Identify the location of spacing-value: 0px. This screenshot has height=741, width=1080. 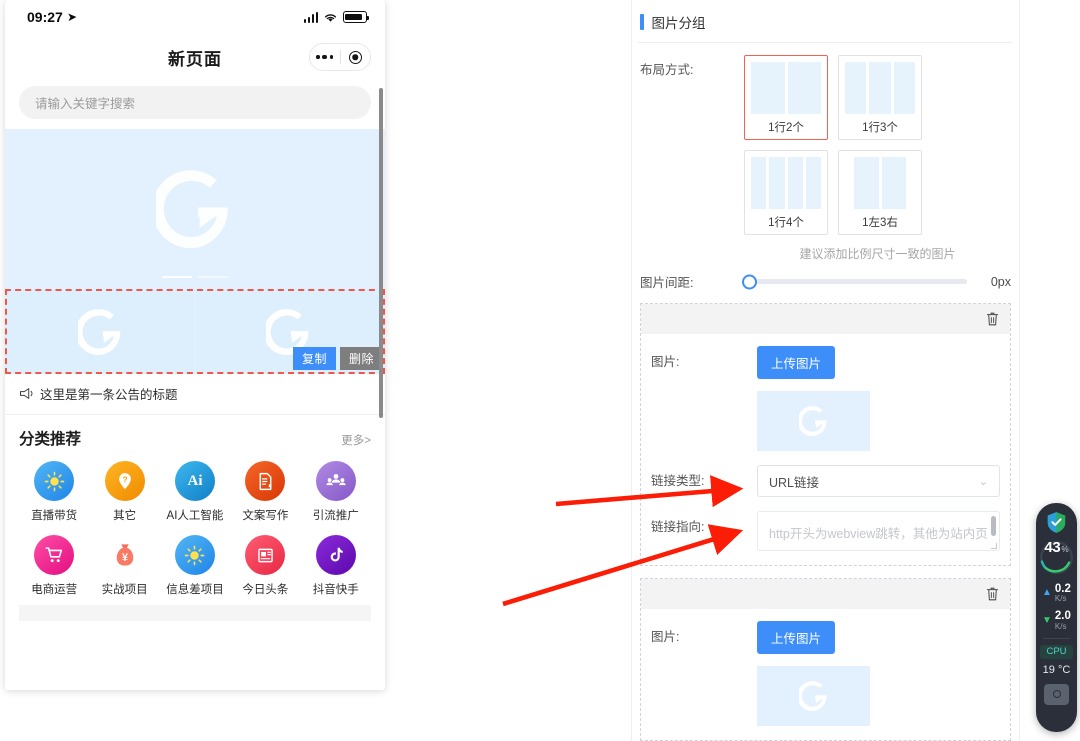
(1000, 281).